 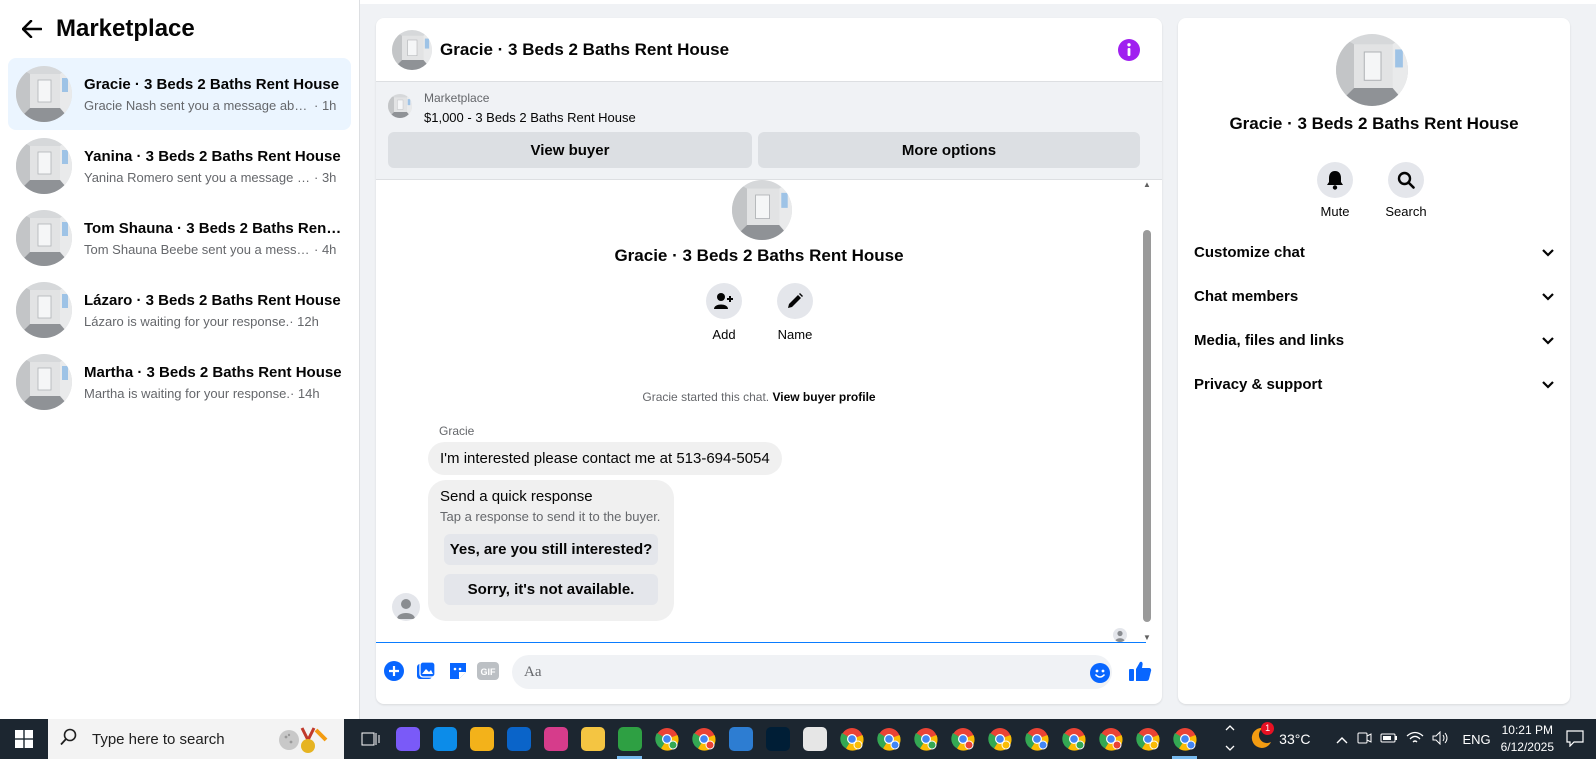 I want to click on photo-icon, so click(x=426, y=671).